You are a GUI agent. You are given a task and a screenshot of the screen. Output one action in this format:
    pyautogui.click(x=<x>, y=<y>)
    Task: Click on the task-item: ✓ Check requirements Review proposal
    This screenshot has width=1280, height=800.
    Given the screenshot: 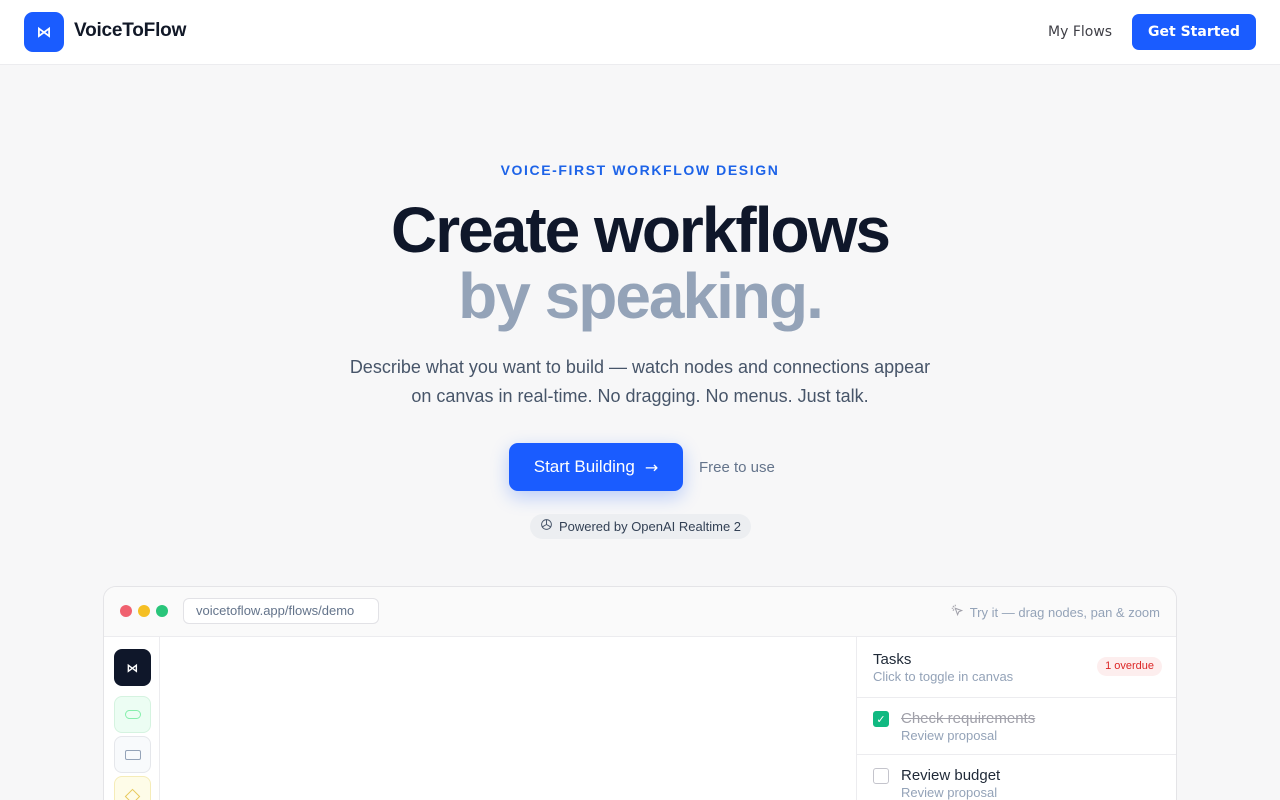 What is the action you would take?
    pyautogui.click(x=1016, y=726)
    